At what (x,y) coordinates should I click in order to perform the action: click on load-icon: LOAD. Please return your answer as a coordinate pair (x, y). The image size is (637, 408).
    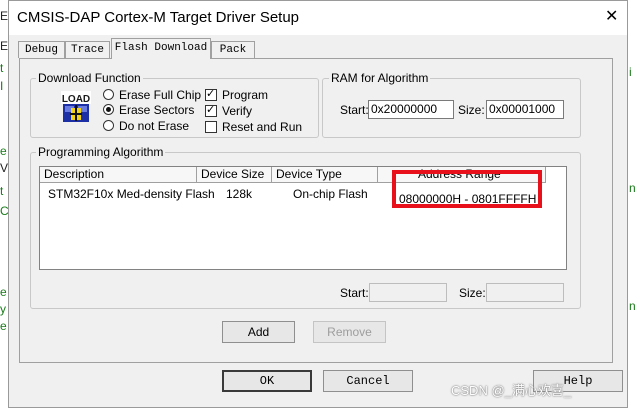
    Looking at the image, I should click on (76, 107).